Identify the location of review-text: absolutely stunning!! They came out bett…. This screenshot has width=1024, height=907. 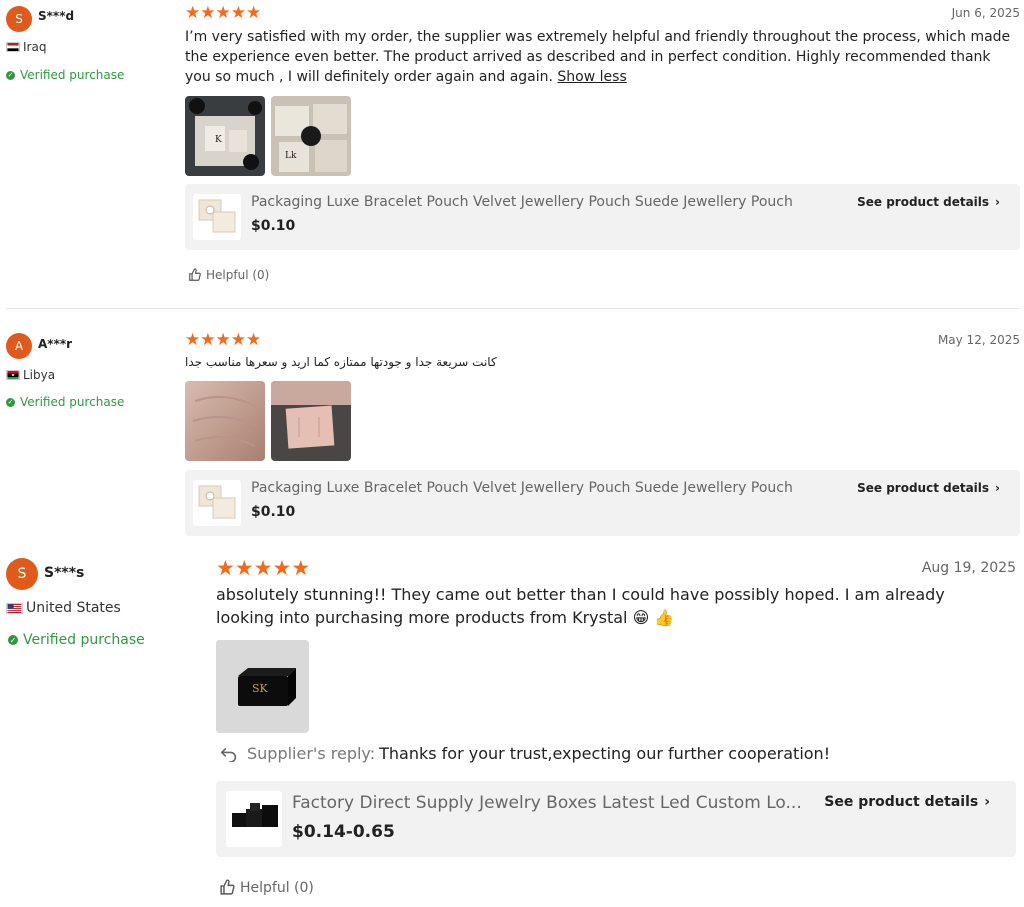
(580, 606).